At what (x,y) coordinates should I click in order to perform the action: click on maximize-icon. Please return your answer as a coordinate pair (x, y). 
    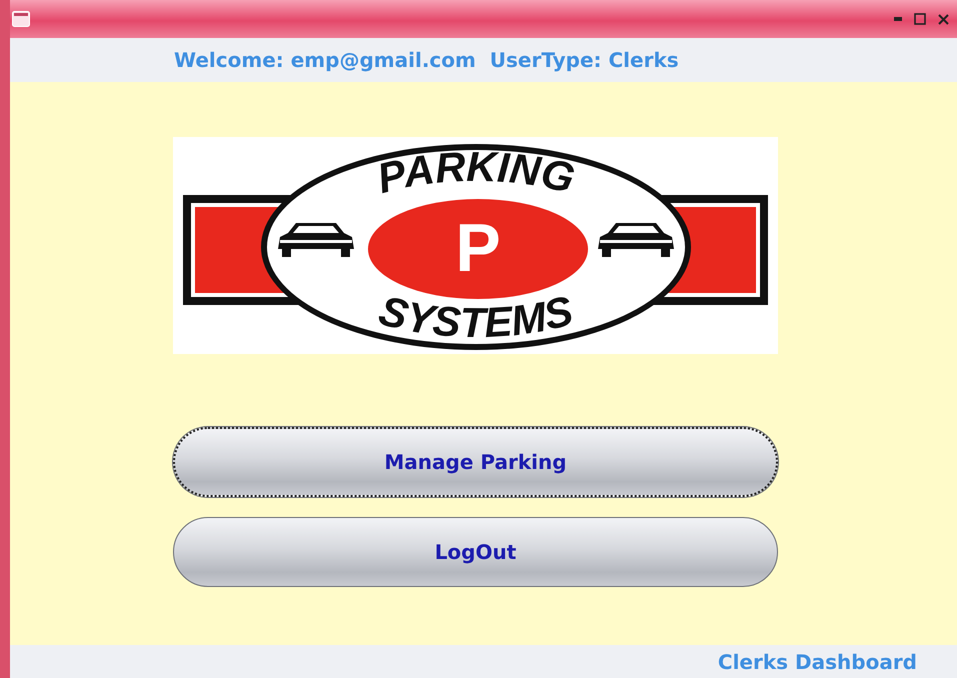
    Looking at the image, I should click on (920, 19).